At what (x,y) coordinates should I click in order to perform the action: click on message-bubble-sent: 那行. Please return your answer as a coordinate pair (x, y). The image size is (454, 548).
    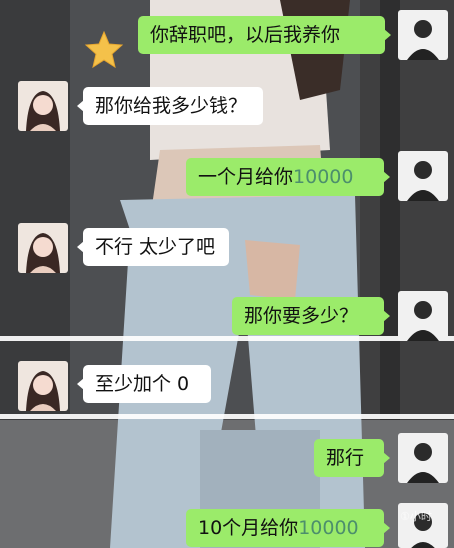
    Looking at the image, I should click on (352, 458).